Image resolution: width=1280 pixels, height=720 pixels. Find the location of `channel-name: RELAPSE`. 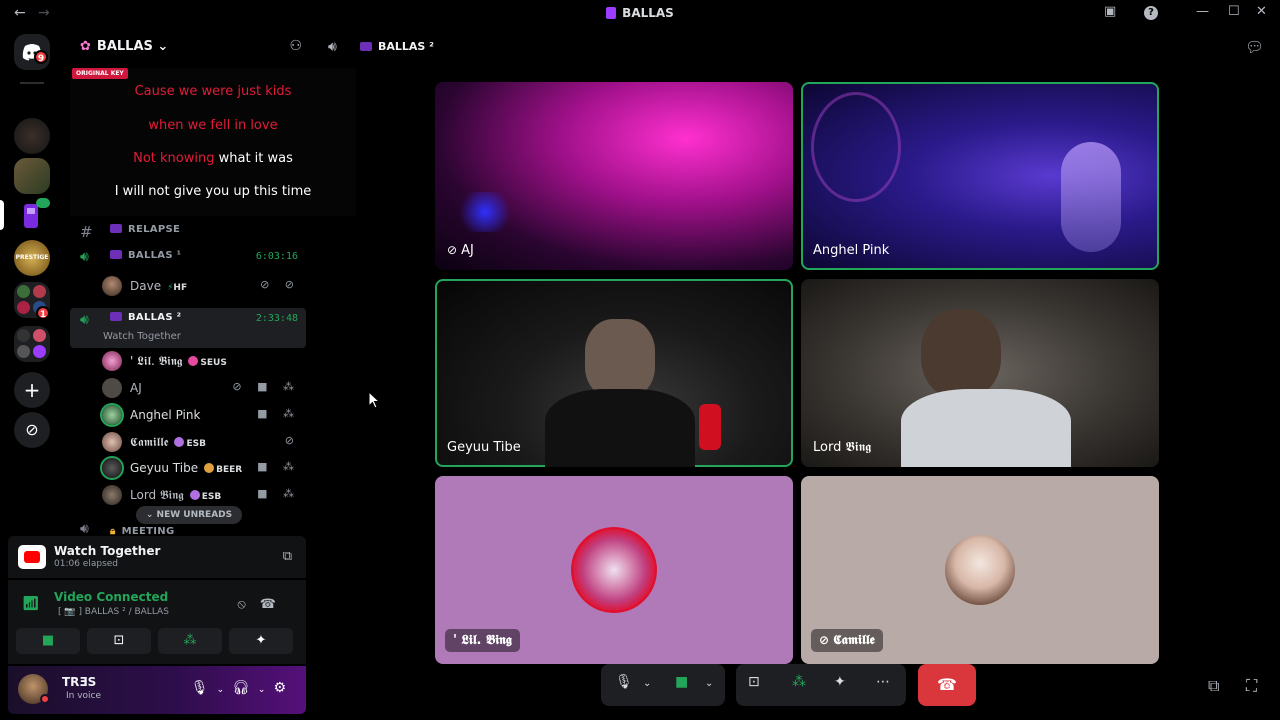

channel-name: RELAPSE is located at coordinates (145, 229).